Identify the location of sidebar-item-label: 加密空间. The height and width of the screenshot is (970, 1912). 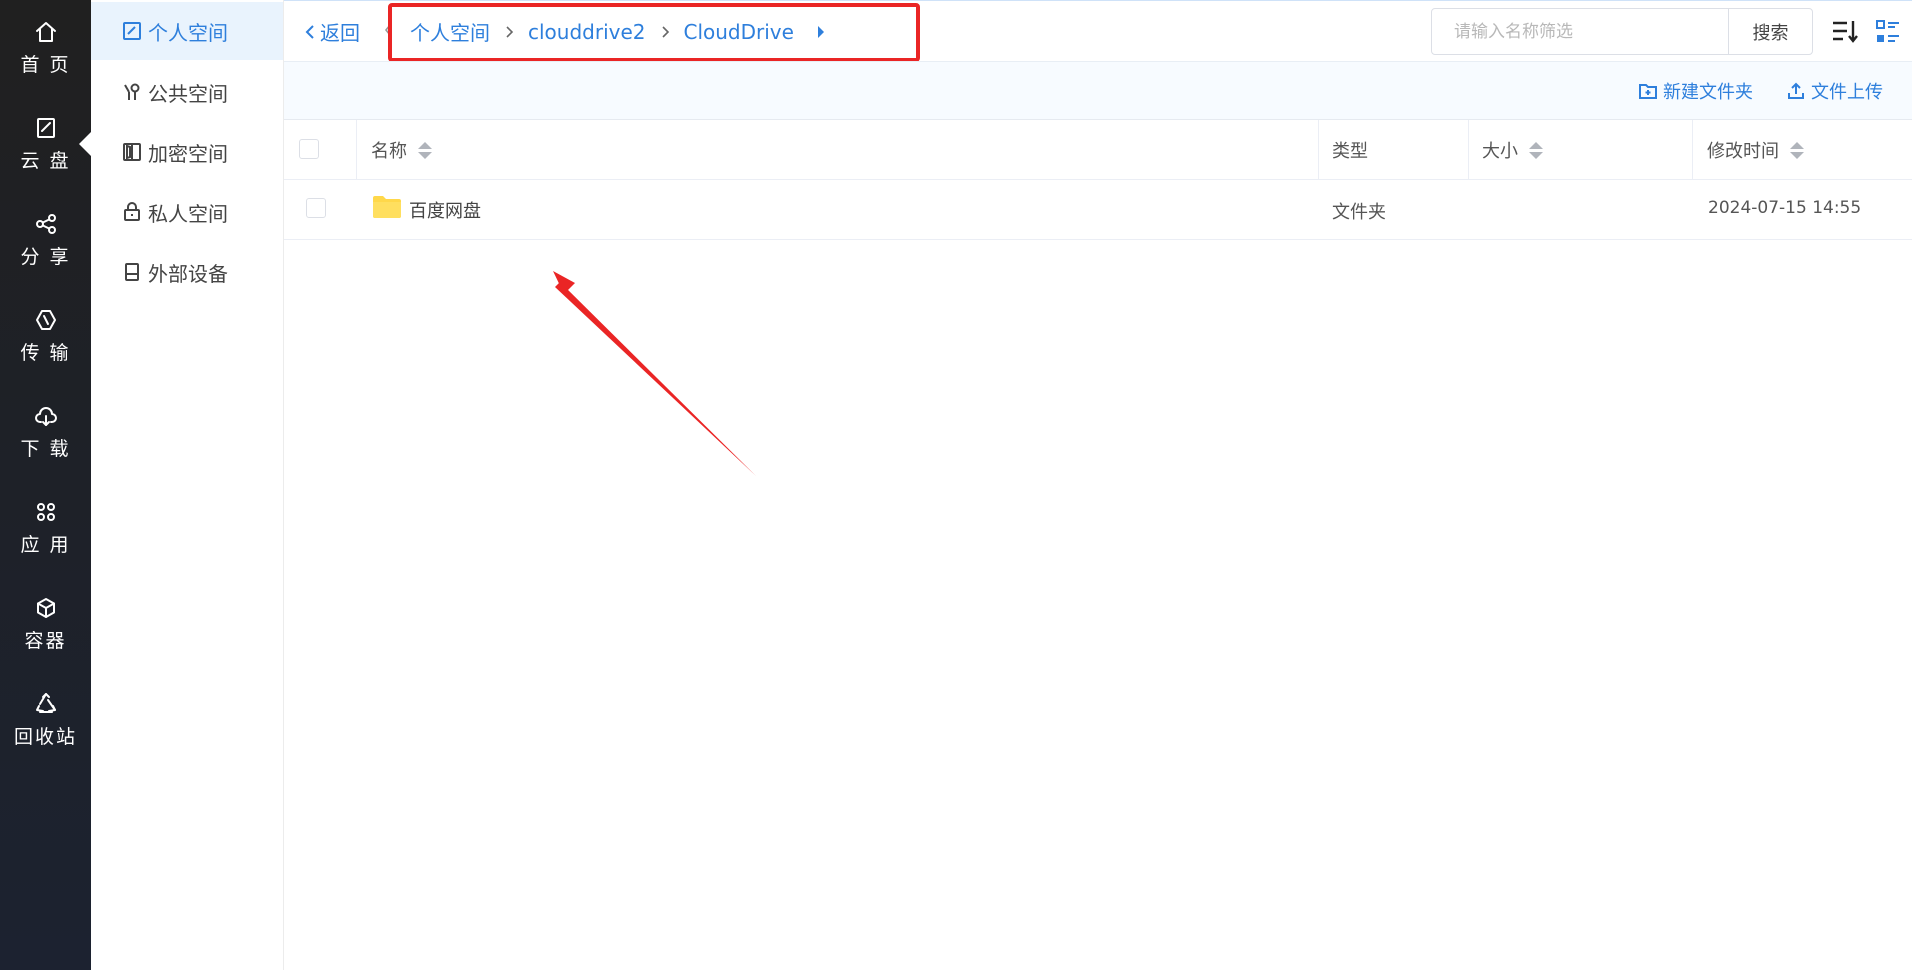
(188, 153).